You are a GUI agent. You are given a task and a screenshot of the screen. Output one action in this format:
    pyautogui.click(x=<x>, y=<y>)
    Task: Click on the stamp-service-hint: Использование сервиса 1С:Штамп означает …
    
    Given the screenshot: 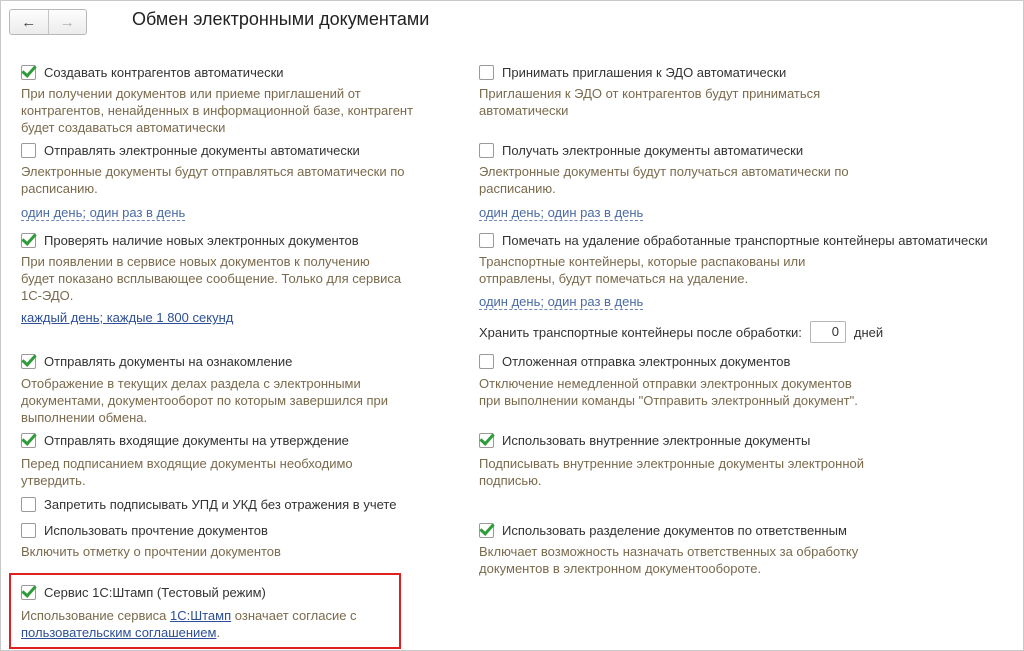 What is the action you would take?
    pyautogui.click(x=189, y=624)
    